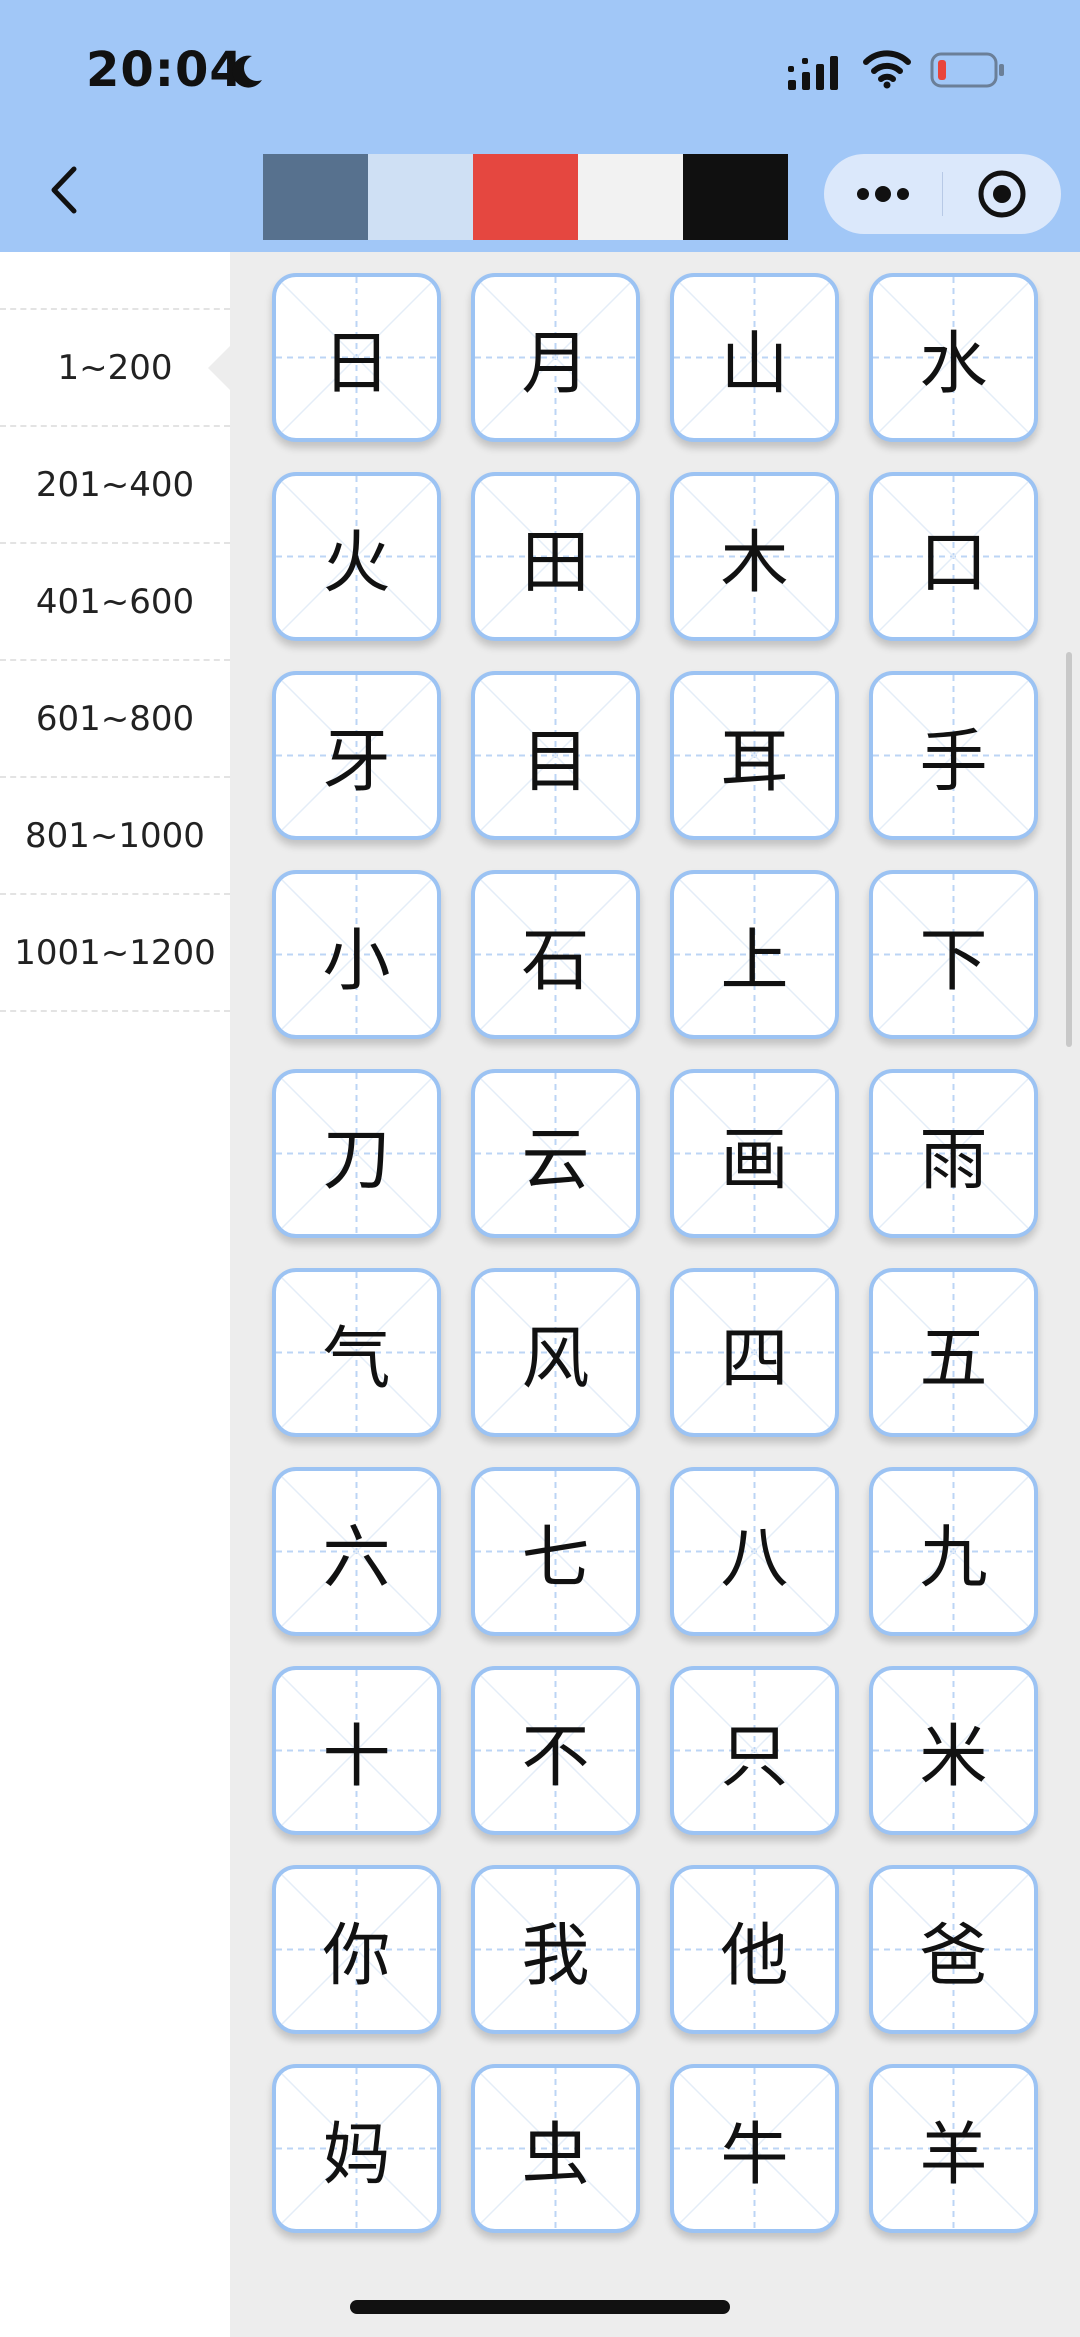 The height and width of the screenshot is (2337, 1080). I want to click on character-glyph: 火, so click(356, 563).